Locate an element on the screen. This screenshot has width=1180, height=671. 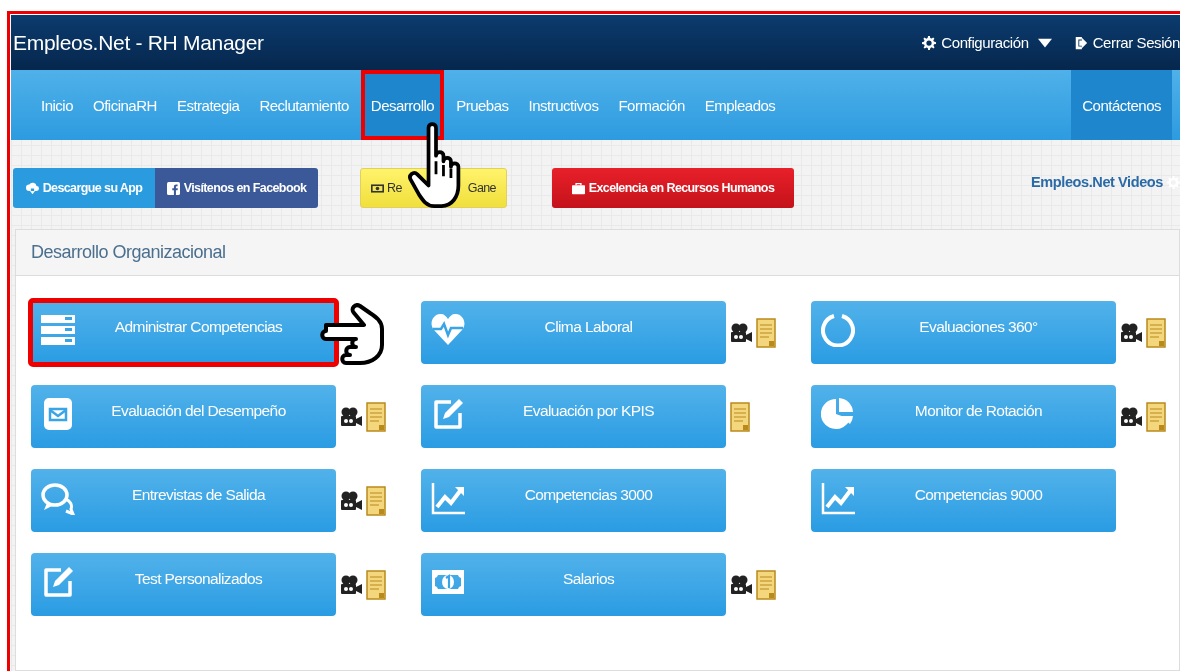
chat-bubbles-icon is located at coordinates (58, 498).